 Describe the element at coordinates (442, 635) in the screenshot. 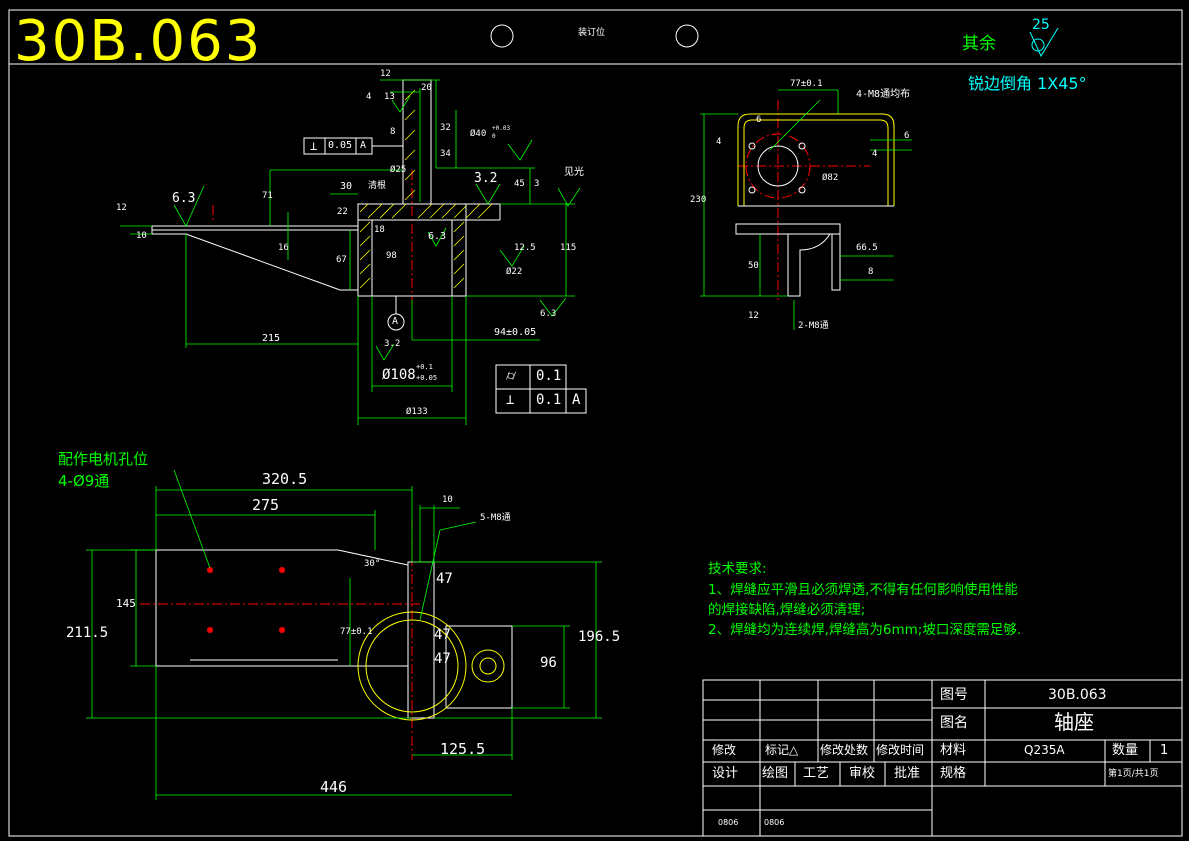

I see `dim-47-b: 47` at that location.